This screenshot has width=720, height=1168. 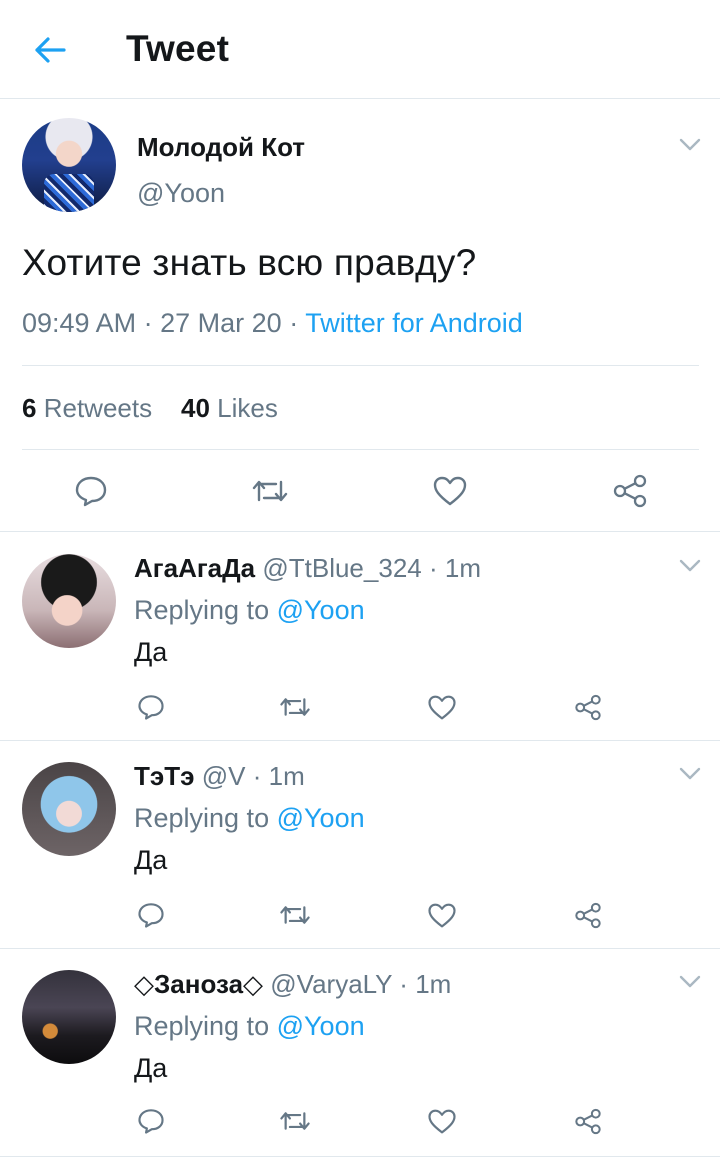 What do you see at coordinates (194, 568) in the screenshot?
I see `reply-author-name: АгаАгаДа` at bounding box center [194, 568].